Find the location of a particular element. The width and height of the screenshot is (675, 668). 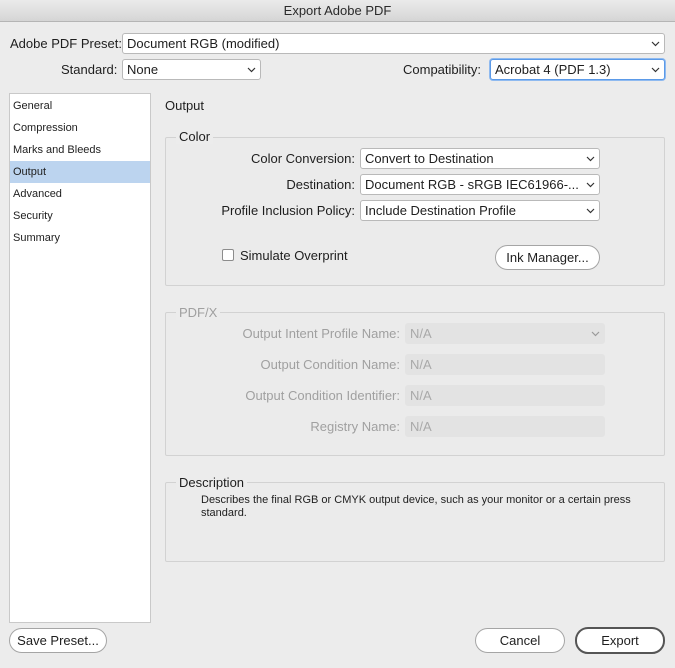

output-condition-identifier-label: Output Condition Identifier: is located at coordinates (322, 395).